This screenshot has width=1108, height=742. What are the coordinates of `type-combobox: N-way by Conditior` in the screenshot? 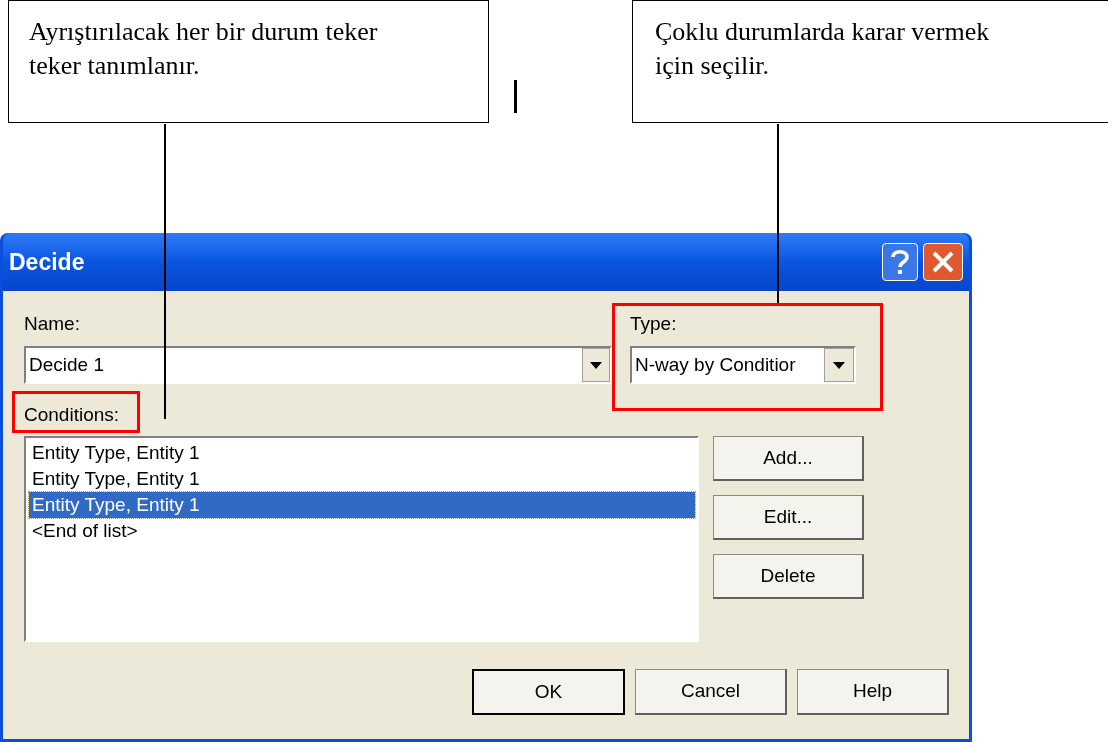 It's located at (743, 365).